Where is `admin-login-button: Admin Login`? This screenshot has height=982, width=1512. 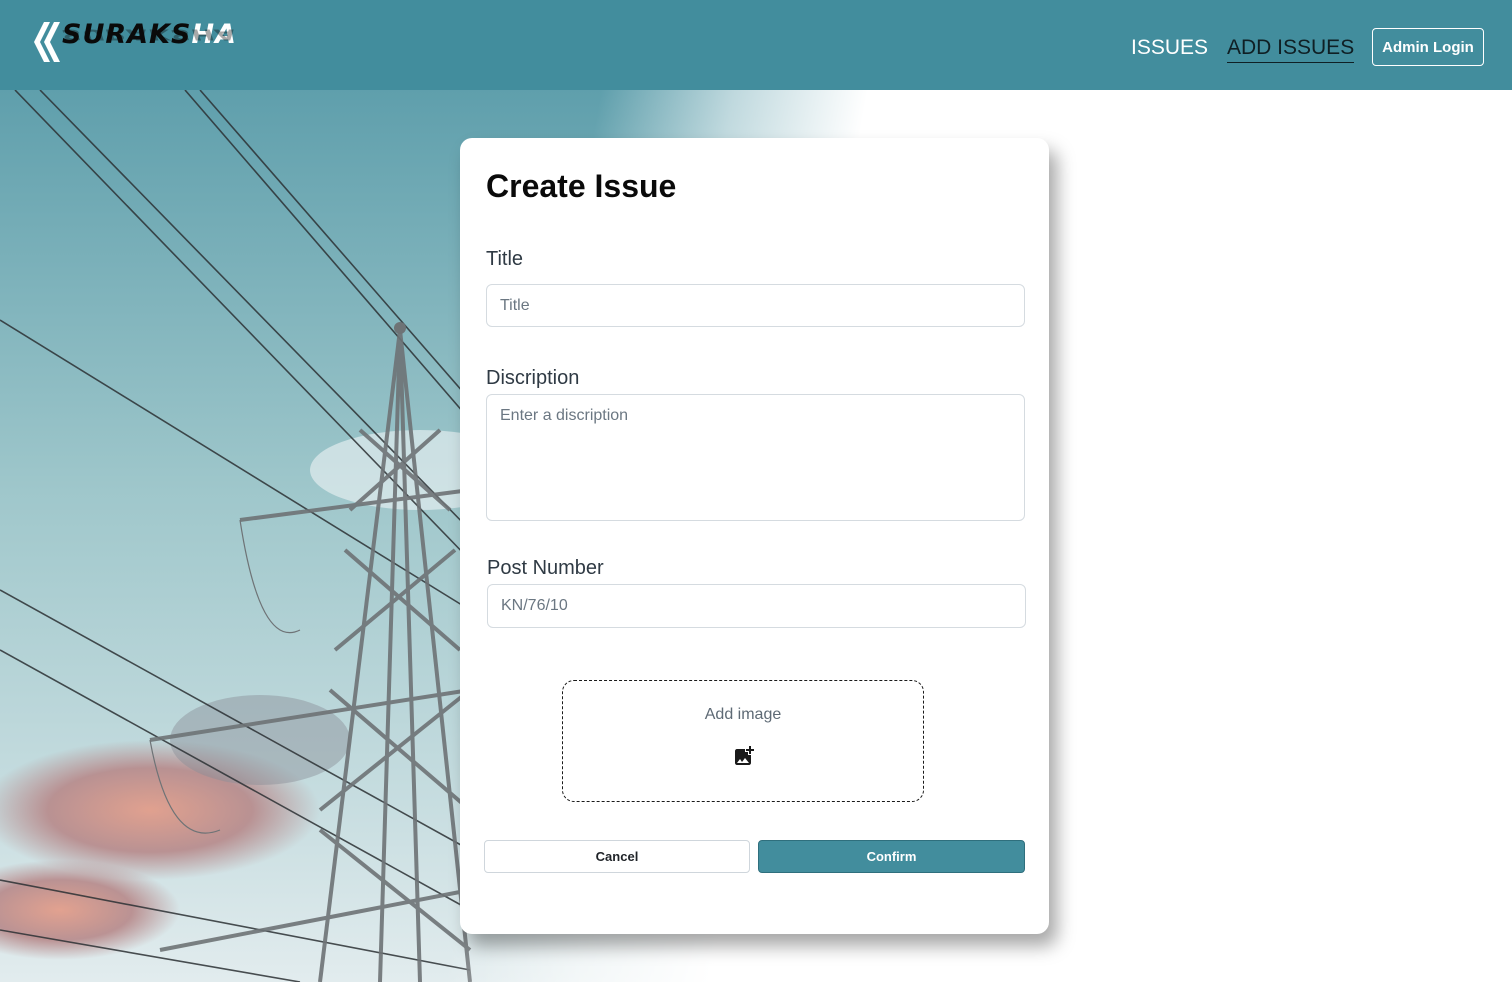
admin-login-button: Admin Login is located at coordinates (1428, 47).